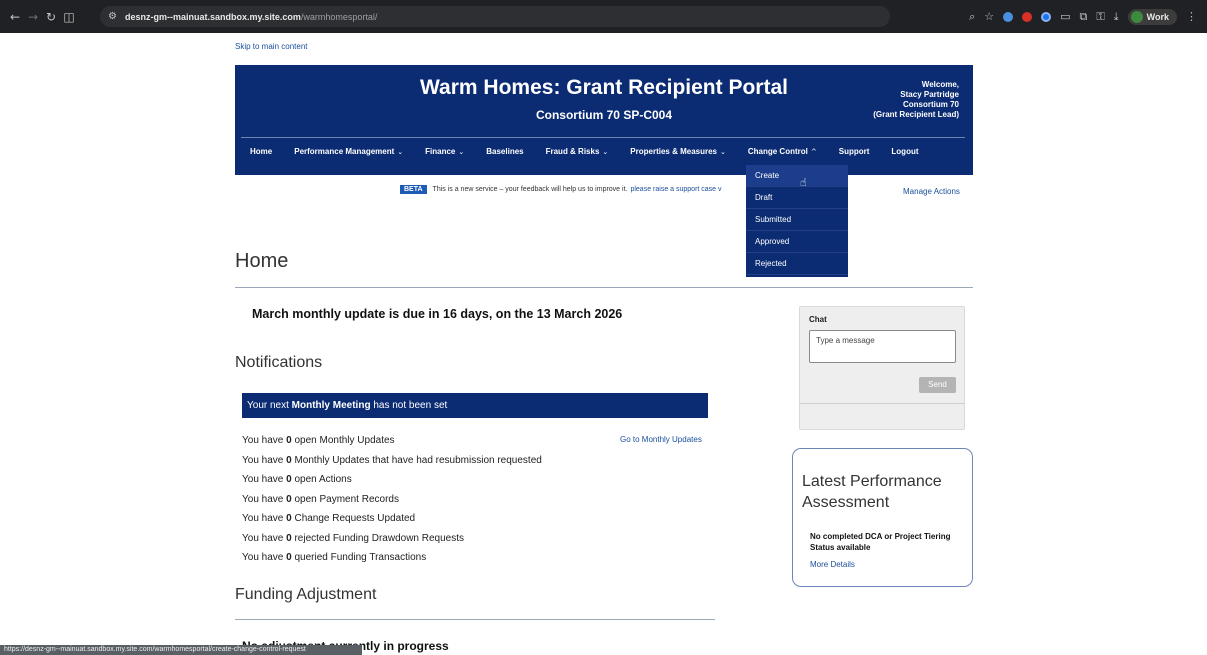 The image size is (1207, 655). What do you see at coordinates (1136, 16) in the screenshot?
I see `avatar` at bounding box center [1136, 16].